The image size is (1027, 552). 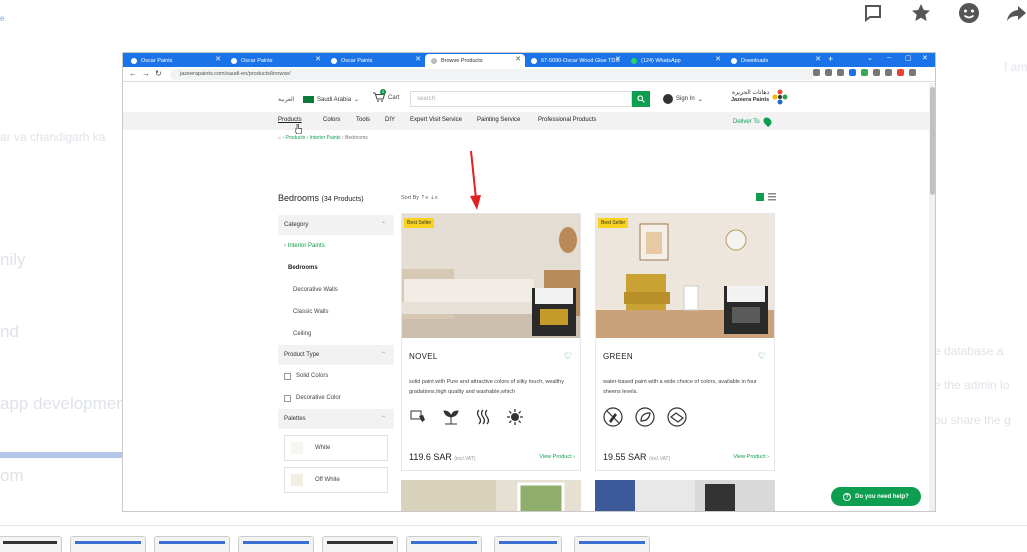 I want to click on cart-button: 0 Cart, so click(x=386, y=96).